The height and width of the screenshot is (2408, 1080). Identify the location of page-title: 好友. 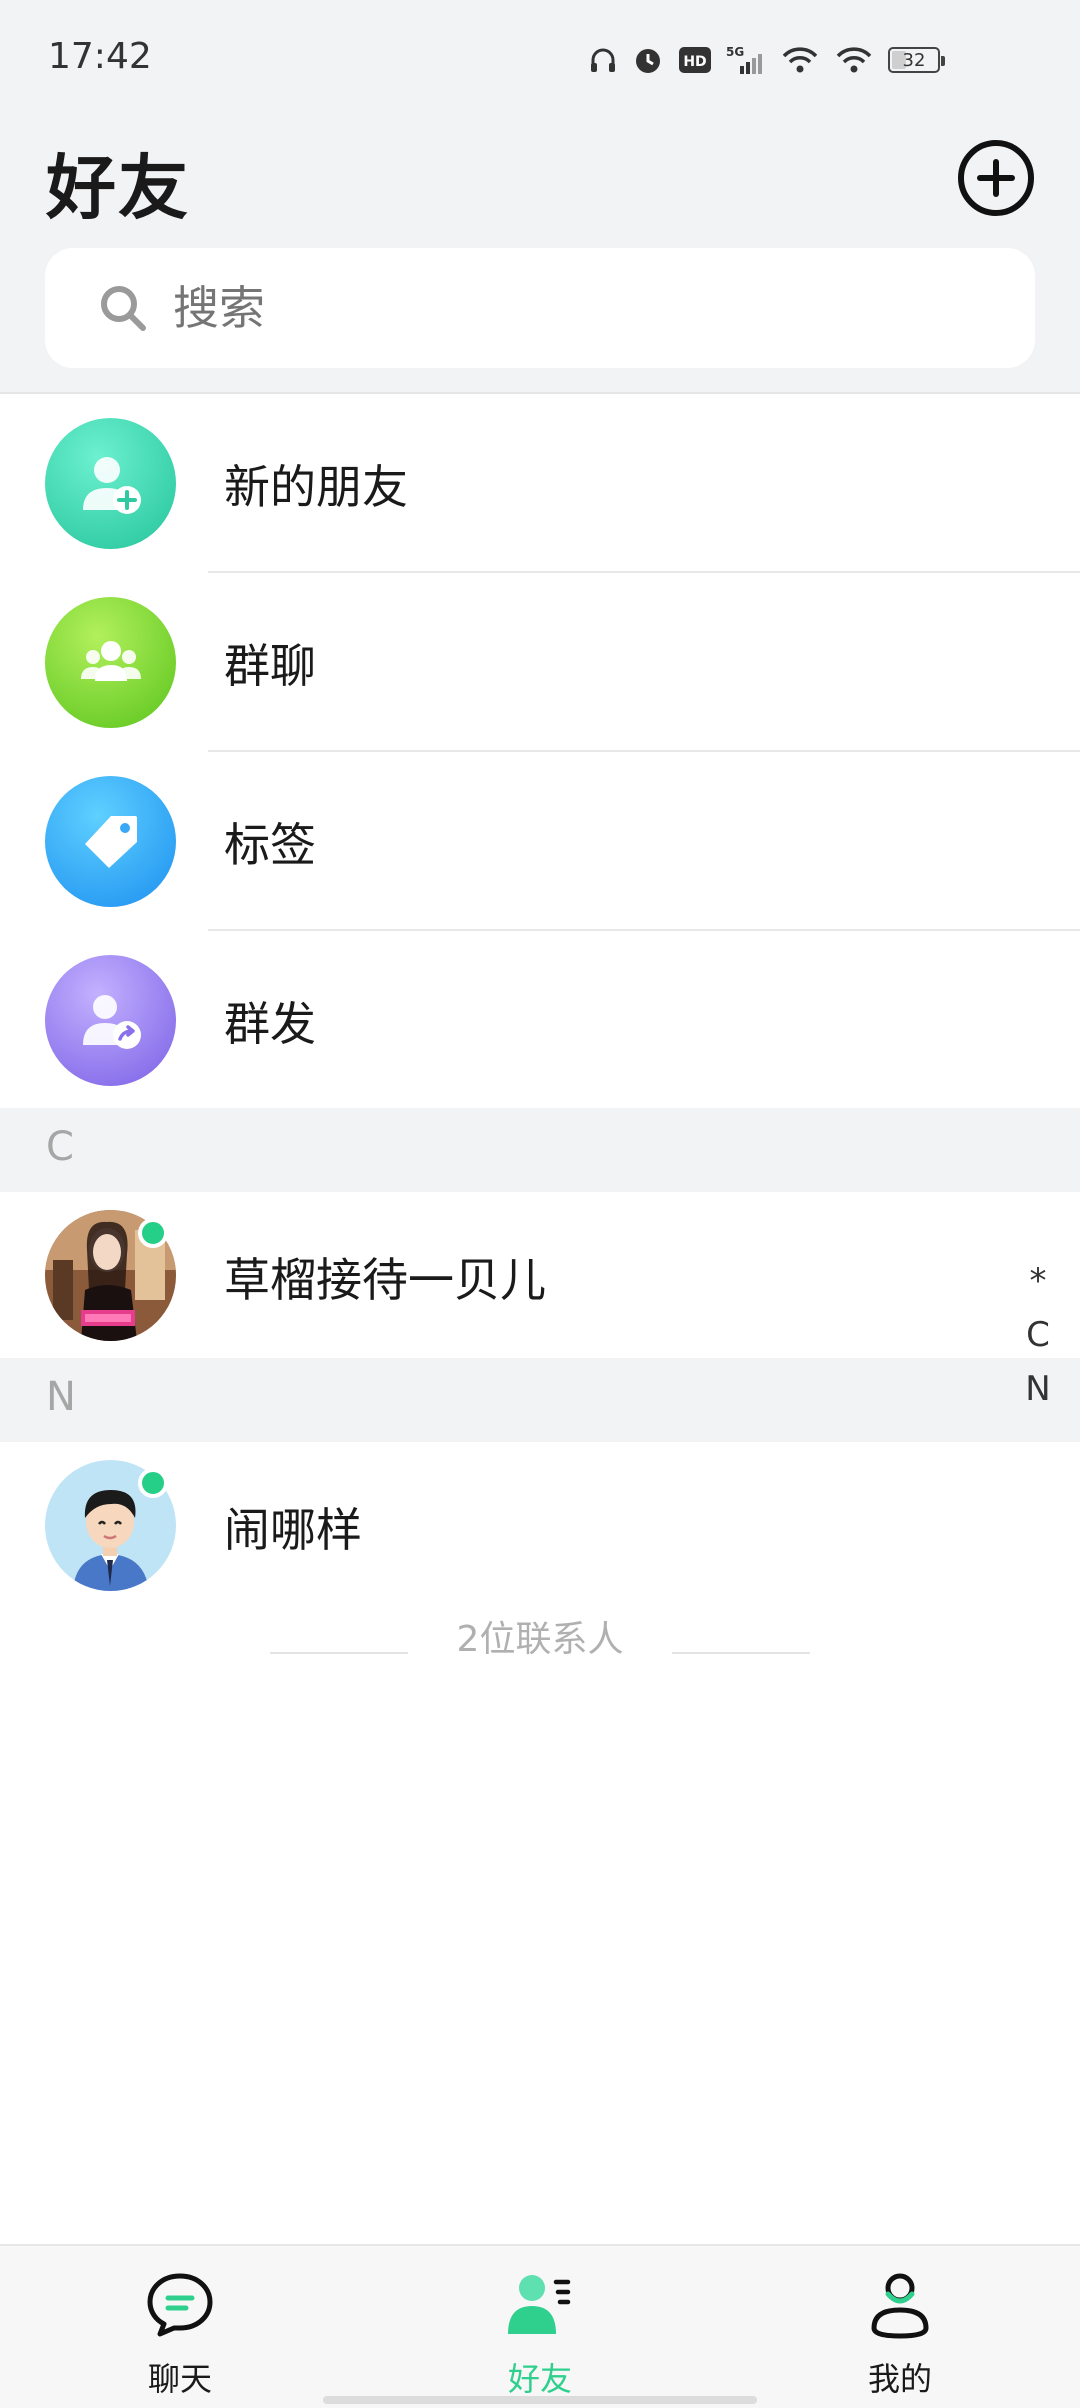
(118, 188).